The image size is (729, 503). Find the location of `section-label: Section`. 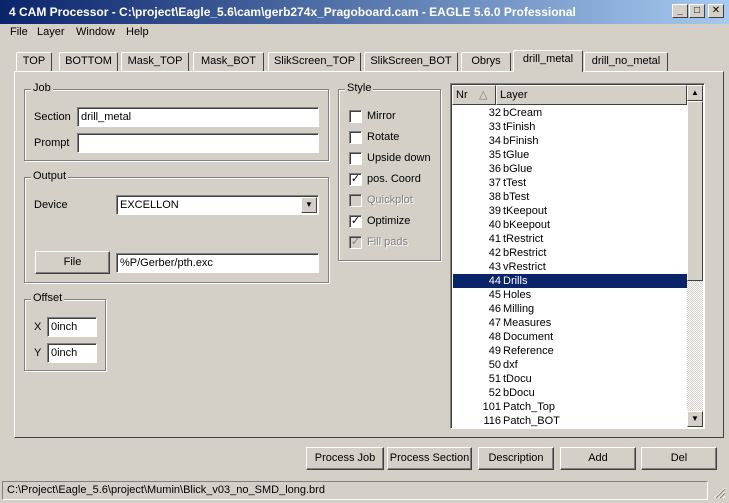

section-label: Section is located at coordinates (52, 117).